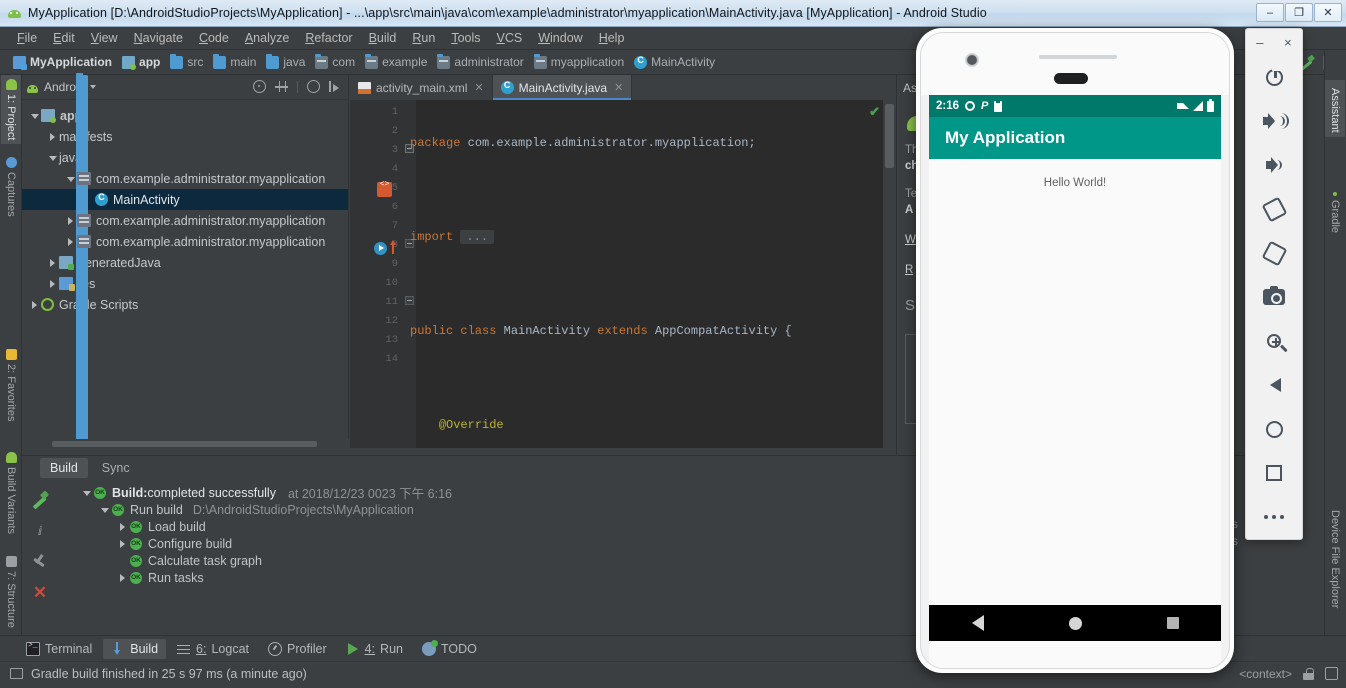 The height and width of the screenshot is (688, 1346). What do you see at coordinates (674, 62) in the screenshot?
I see `breadcrumb-item-mainactivity: MainActivity` at bounding box center [674, 62].